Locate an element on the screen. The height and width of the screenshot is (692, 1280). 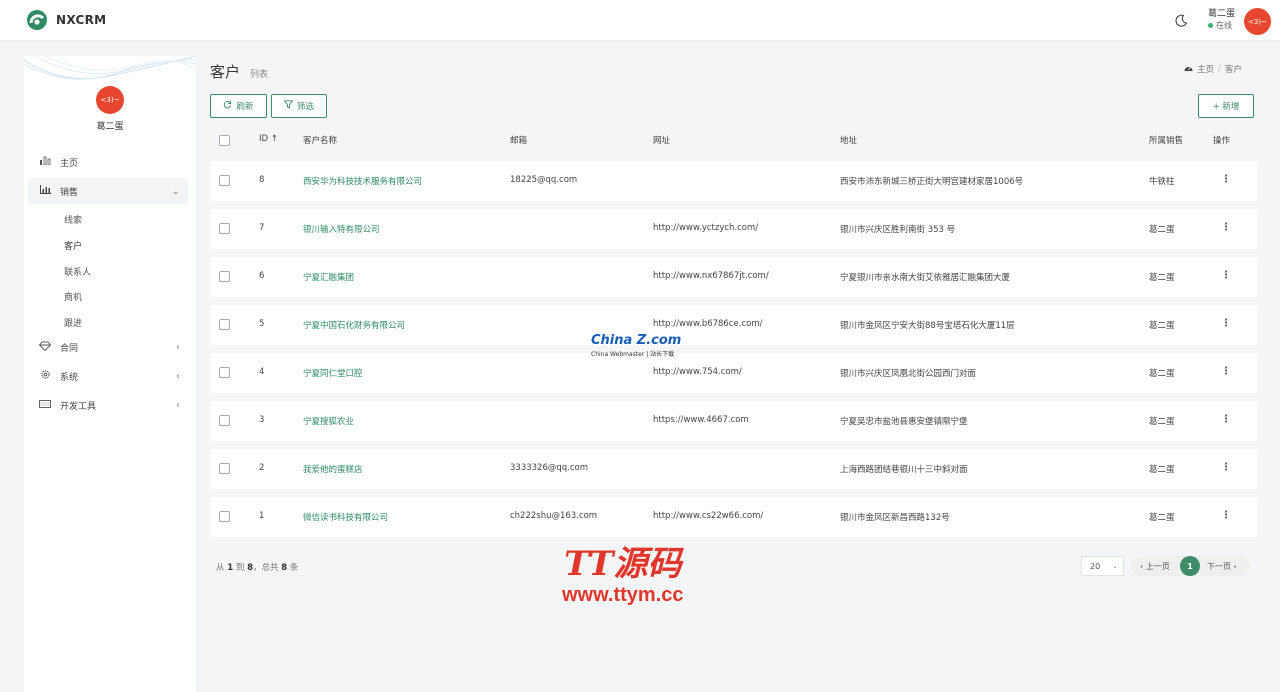
cell-name: 宁夏汇融集团 is located at coordinates (328, 277).